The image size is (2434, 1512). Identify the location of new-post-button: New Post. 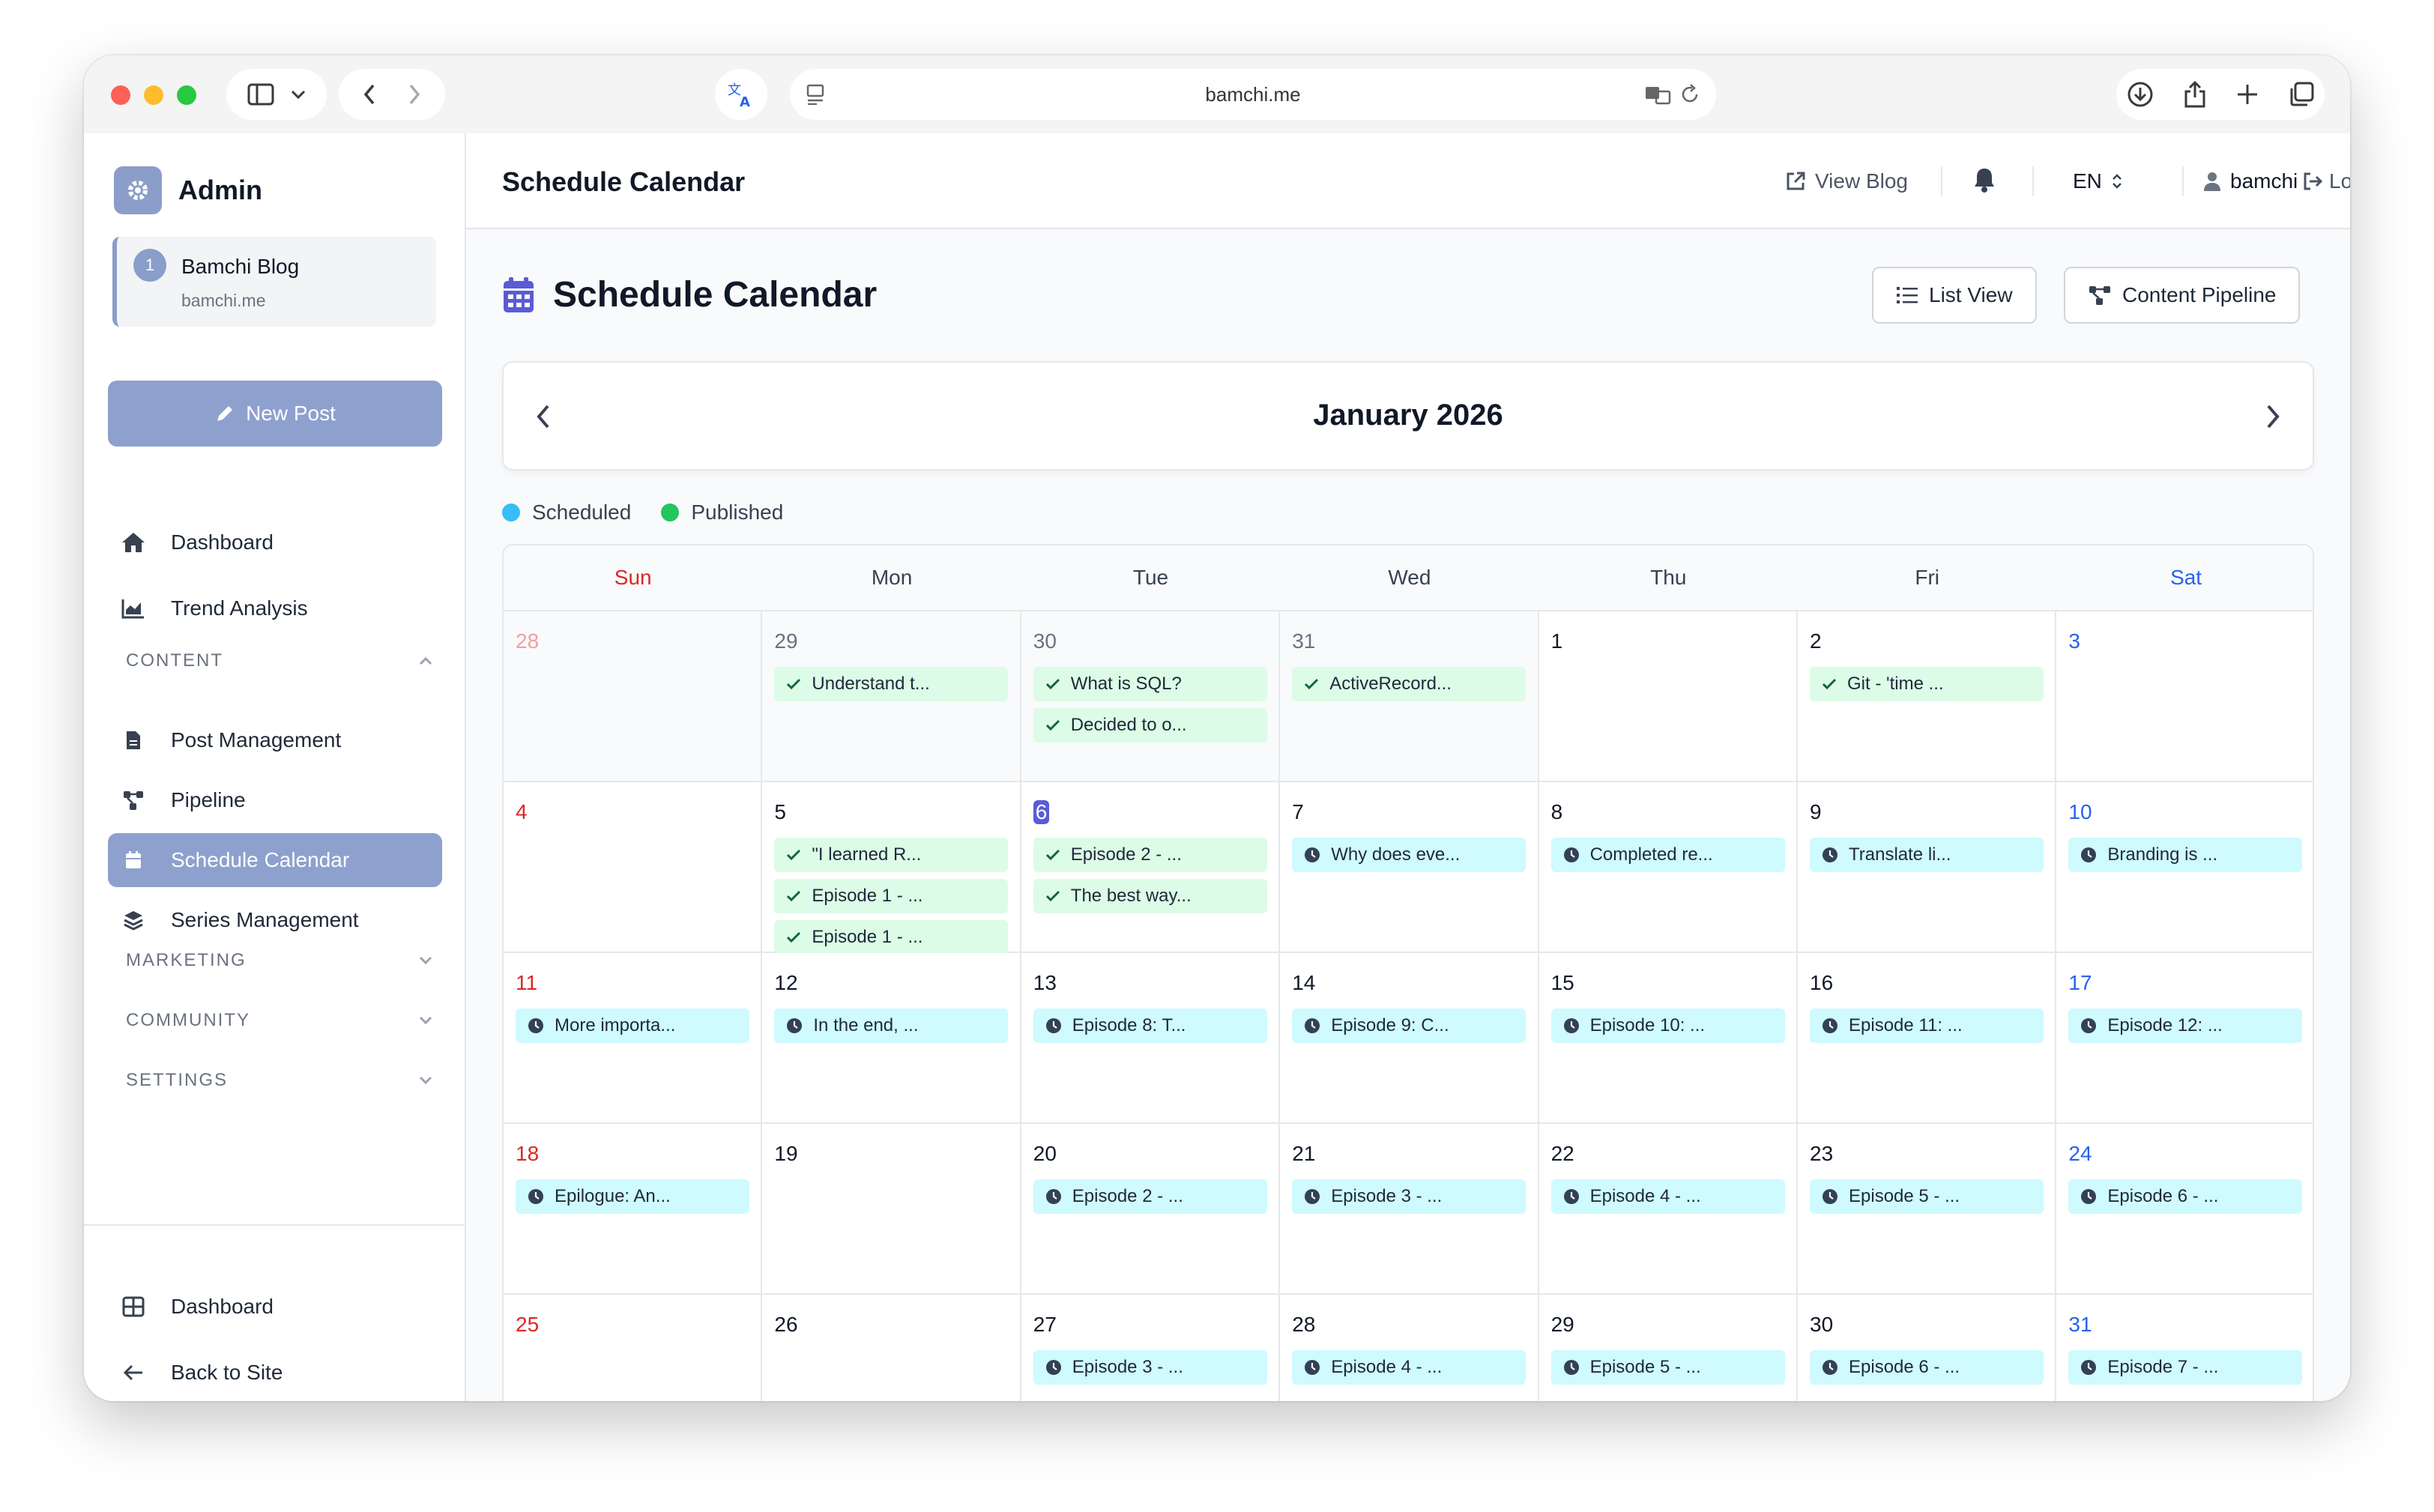
(275, 414).